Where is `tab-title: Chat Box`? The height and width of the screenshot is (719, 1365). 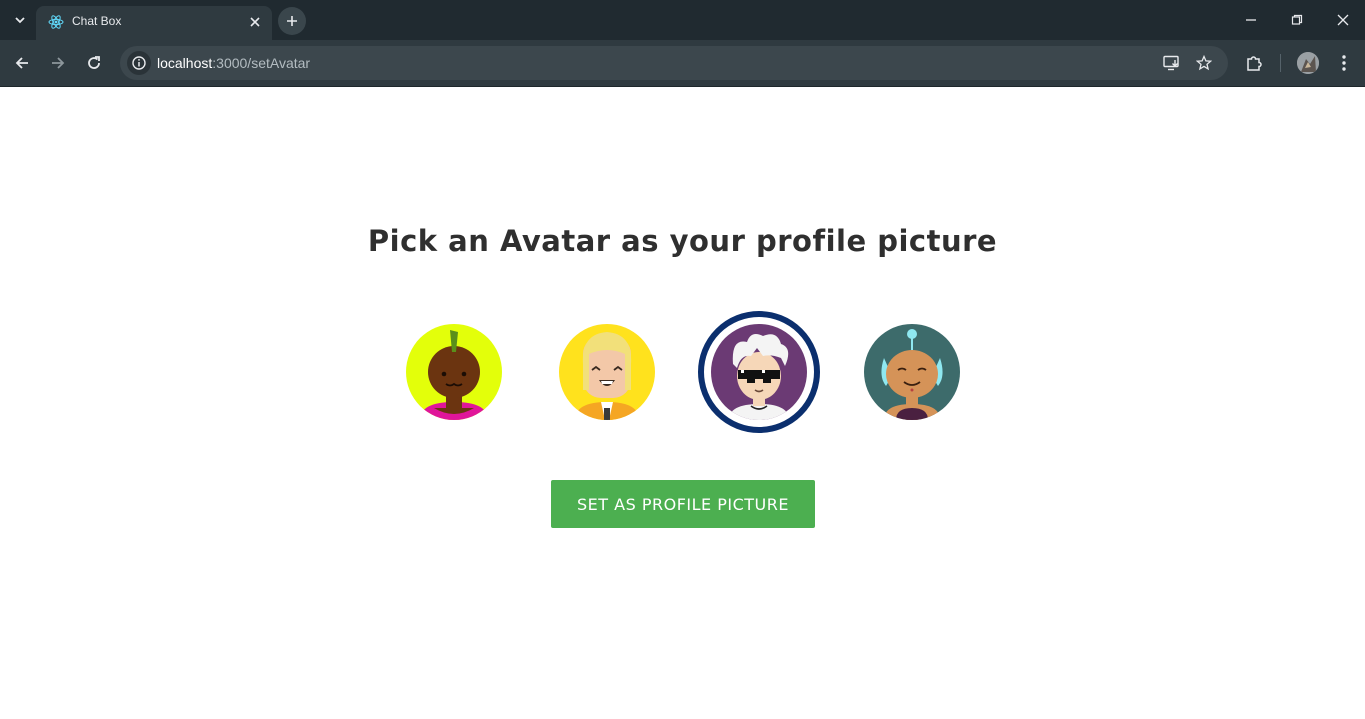
tab-title: Chat Box is located at coordinates (97, 21).